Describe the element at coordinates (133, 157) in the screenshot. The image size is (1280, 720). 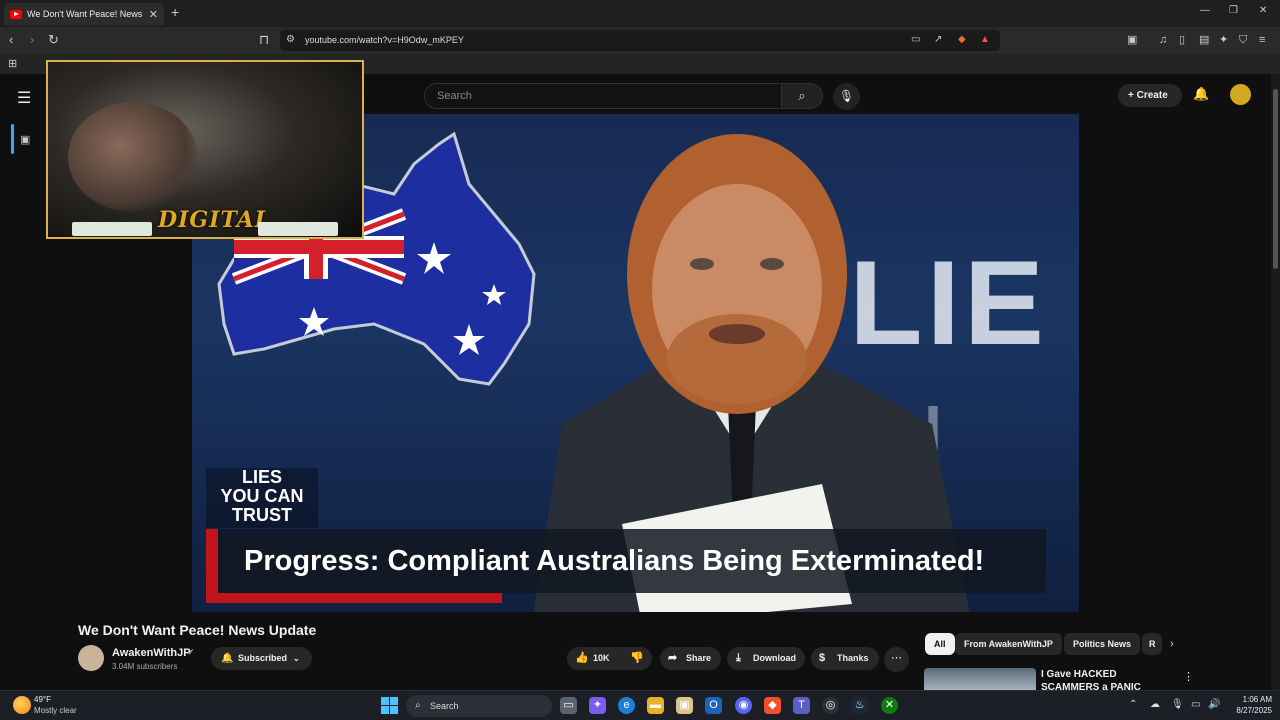
I see `webcam-person` at that location.